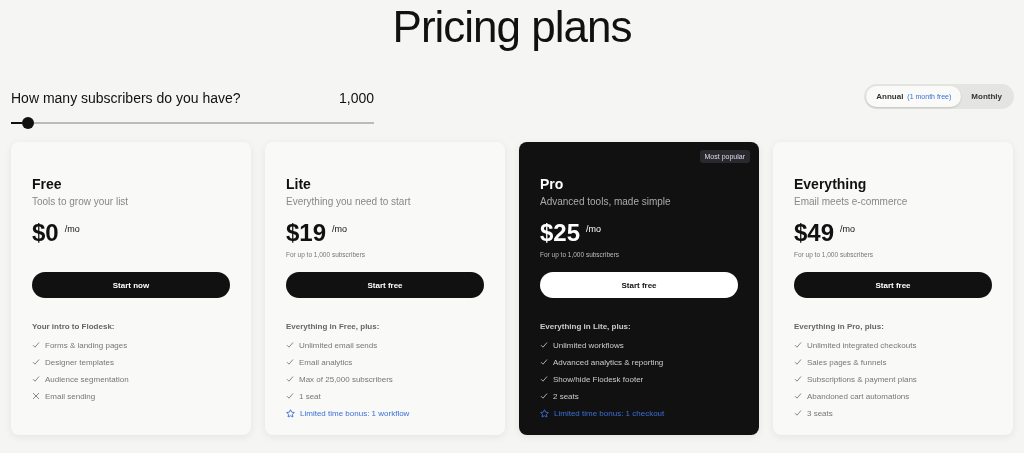 The width and height of the screenshot is (1024, 453). I want to click on slider-label: How many subscribers do you have?, so click(126, 98).